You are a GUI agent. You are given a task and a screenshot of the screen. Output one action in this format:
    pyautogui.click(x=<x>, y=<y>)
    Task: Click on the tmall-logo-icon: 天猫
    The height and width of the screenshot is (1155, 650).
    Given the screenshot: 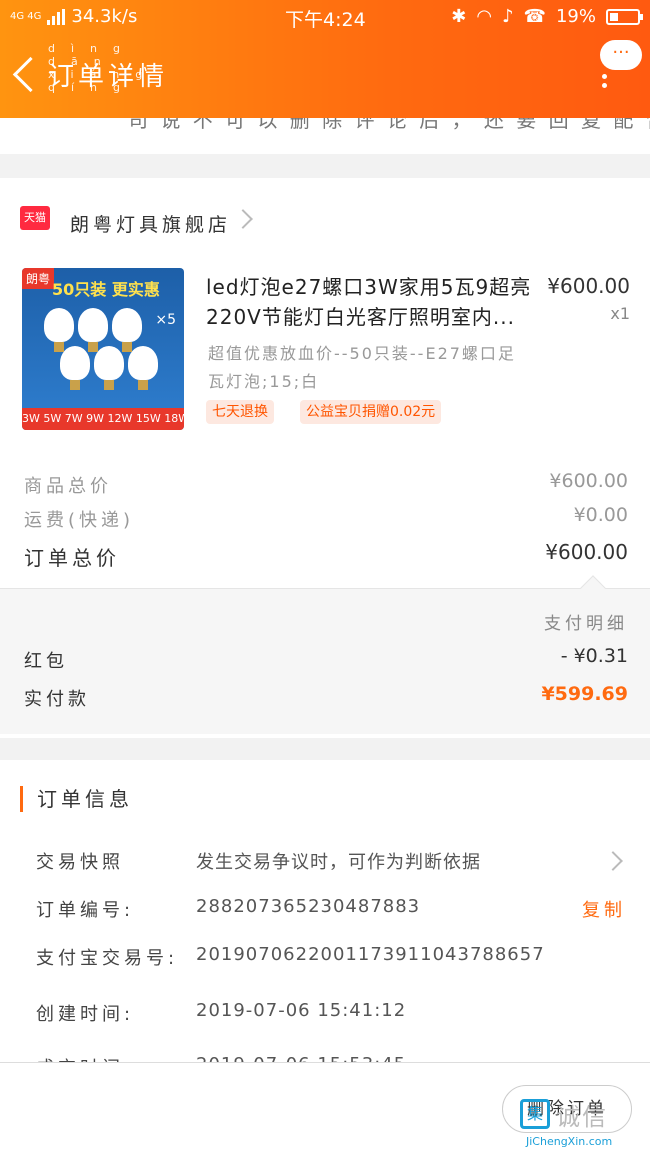 What is the action you would take?
    pyautogui.click(x=35, y=218)
    